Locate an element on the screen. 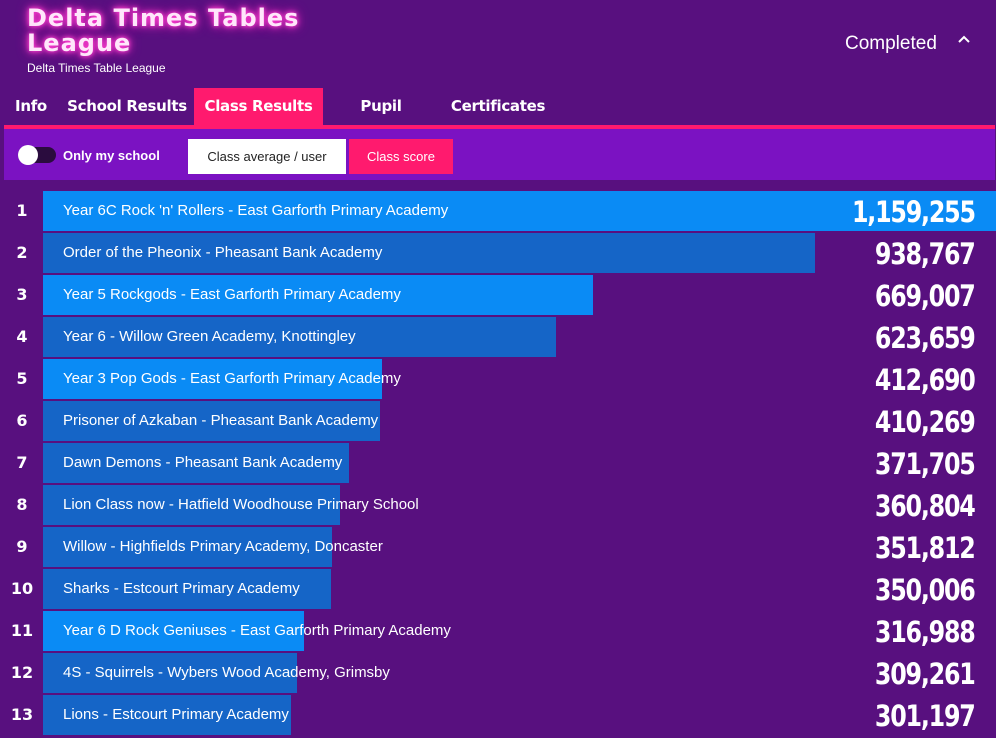 This screenshot has width=996, height=738. row-score: 938,767 is located at coordinates (925, 254).